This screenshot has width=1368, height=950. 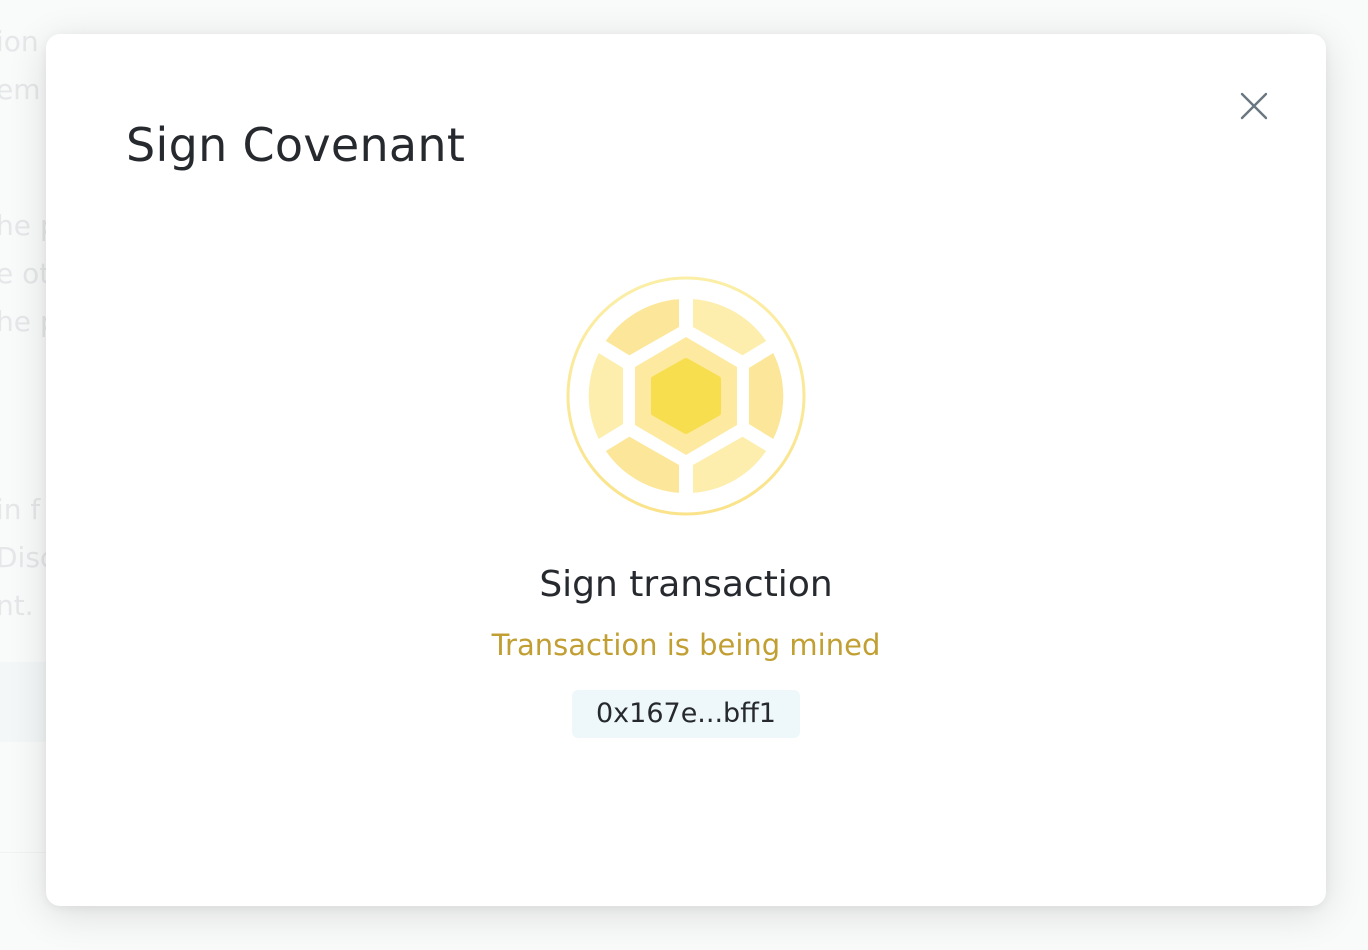 I want to click on transaction-hash-link: 0x167e...bff1, so click(x=686, y=714).